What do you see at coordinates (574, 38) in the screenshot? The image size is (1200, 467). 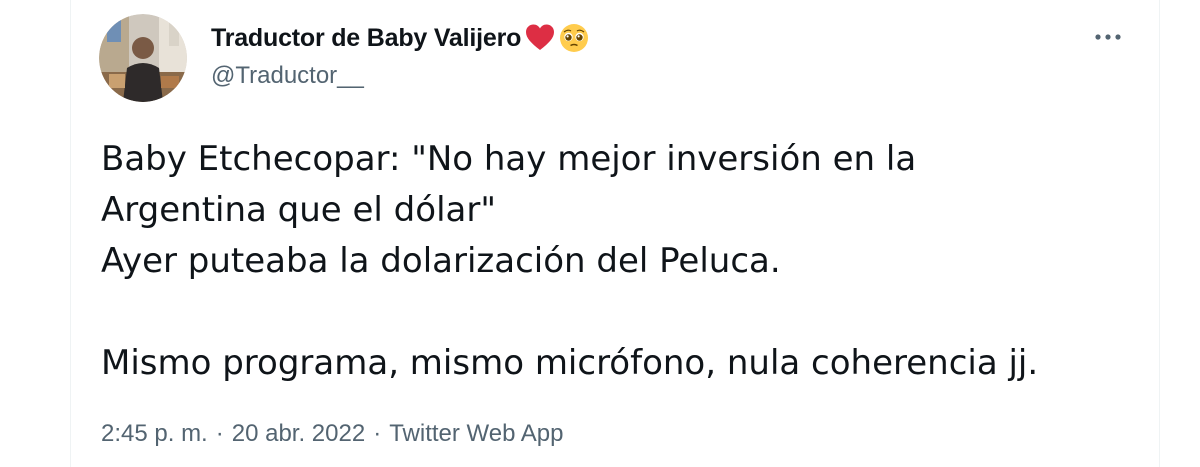 I see `pleading-face-icon` at bounding box center [574, 38].